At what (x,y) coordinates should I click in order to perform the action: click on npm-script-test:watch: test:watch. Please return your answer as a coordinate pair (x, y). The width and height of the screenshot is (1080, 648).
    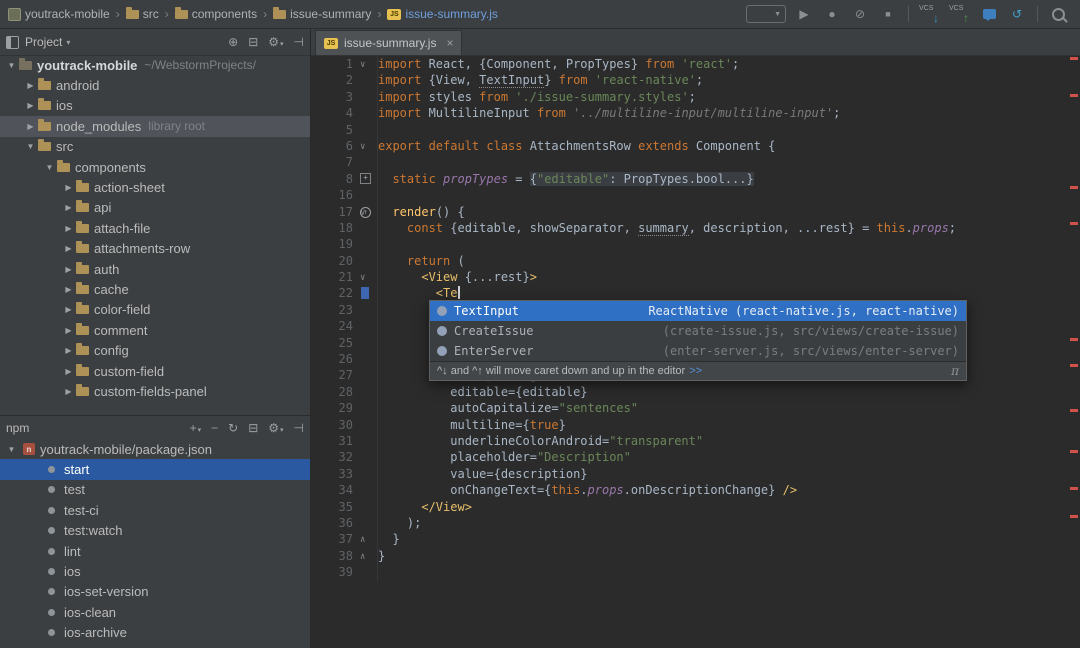
    Looking at the image, I should click on (155, 531).